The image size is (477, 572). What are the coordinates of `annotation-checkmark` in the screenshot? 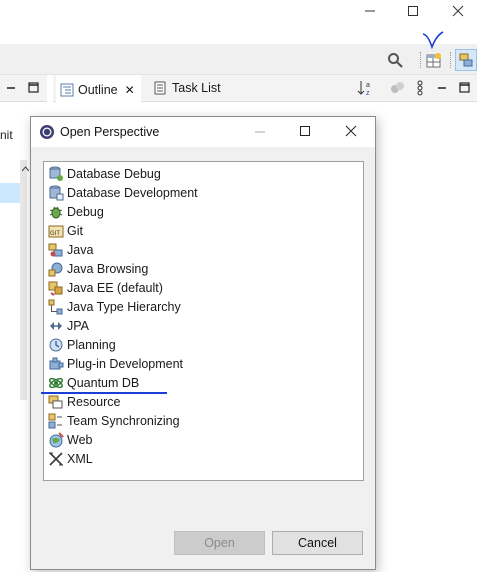 It's located at (433, 40).